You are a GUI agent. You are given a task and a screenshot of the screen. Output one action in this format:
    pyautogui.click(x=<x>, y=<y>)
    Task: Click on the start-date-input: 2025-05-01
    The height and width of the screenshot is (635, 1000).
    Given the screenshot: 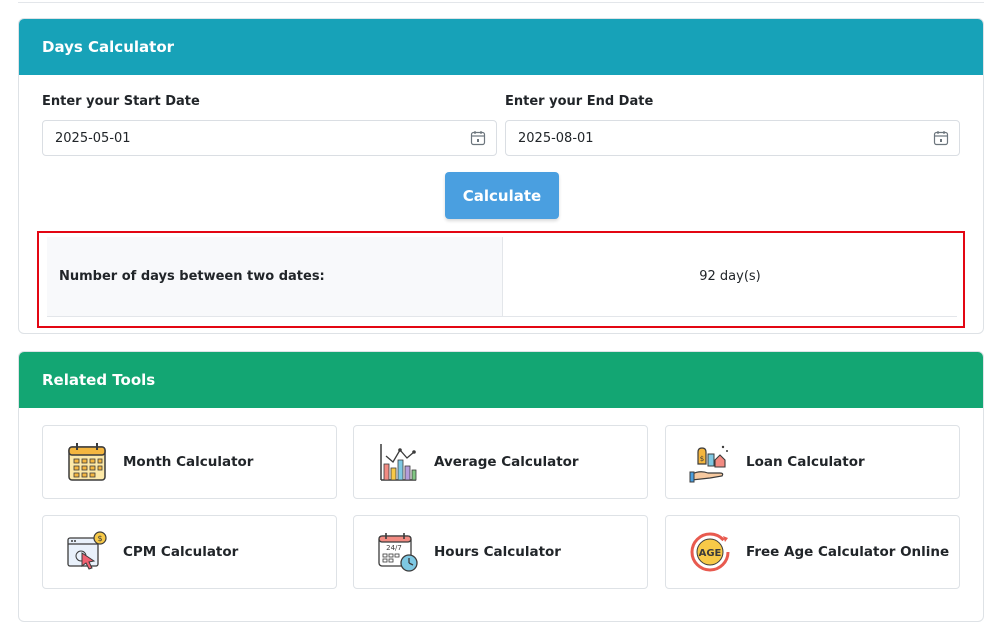 What is the action you would take?
    pyautogui.click(x=269, y=138)
    